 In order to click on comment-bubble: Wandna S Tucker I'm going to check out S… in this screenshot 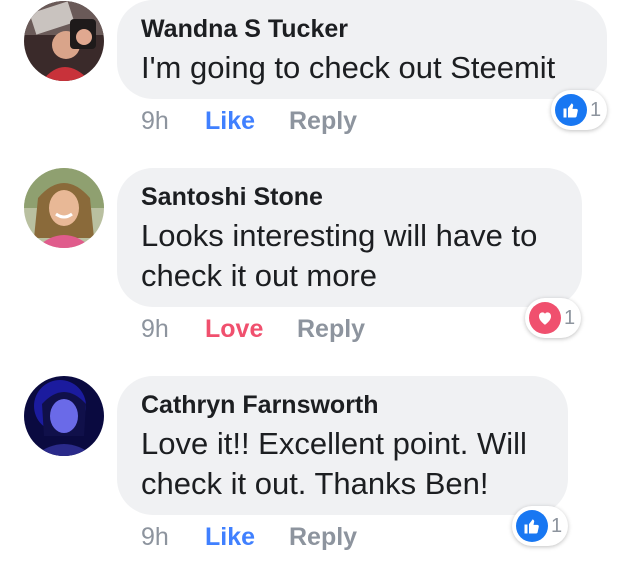, I will do `click(362, 49)`.